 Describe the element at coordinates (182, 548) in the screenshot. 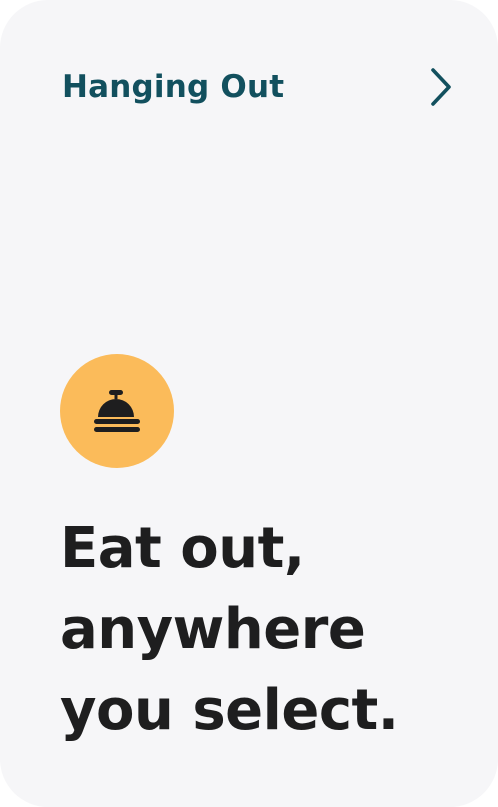

I see `headline-line: Eat out,` at that location.